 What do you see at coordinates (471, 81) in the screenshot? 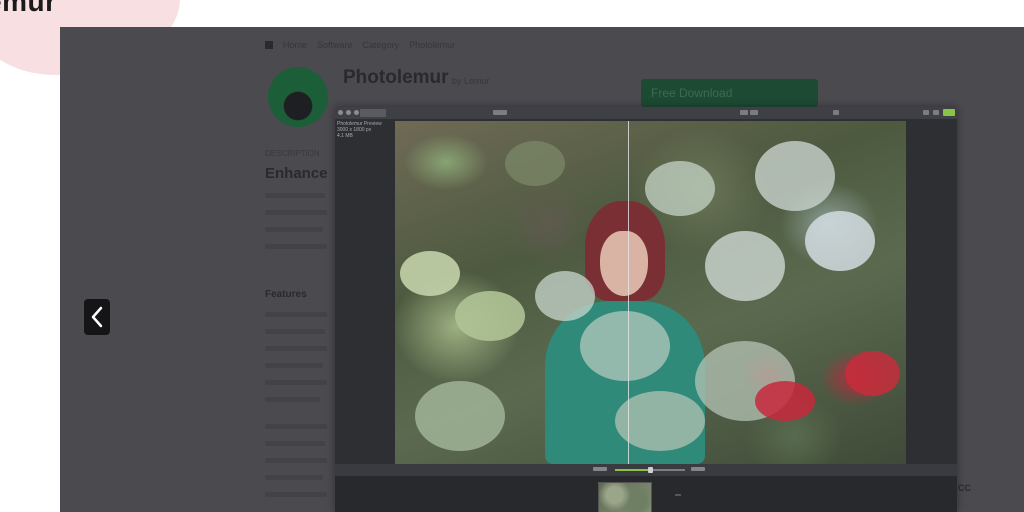
I see `app-developer: by Lemur` at bounding box center [471, 81].